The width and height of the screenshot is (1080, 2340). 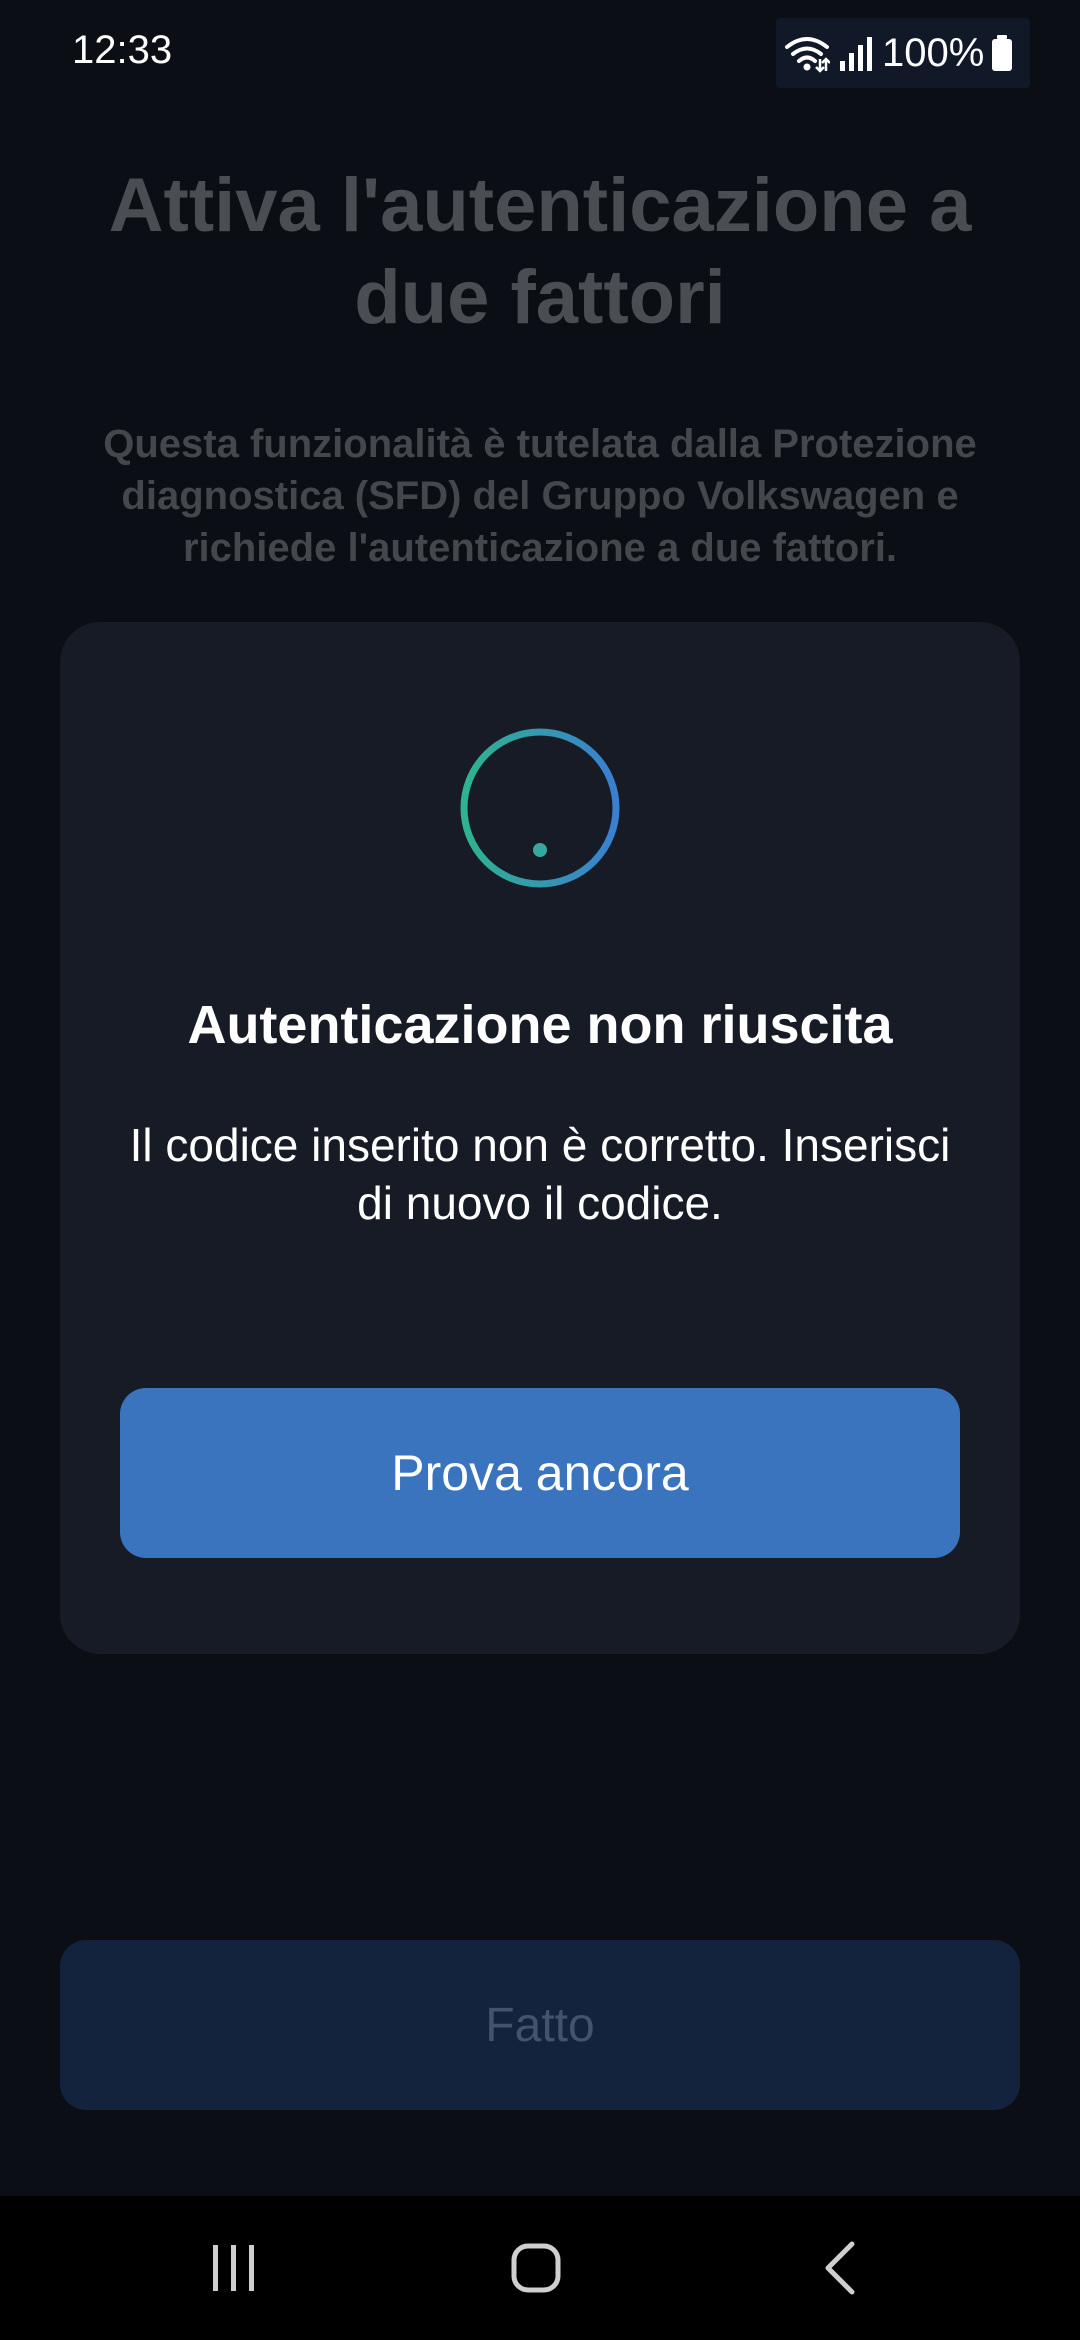 What do you see at coordinates (856, 54) in the screenshot?
I see `signal-icon` at bounding box center [856, 54].